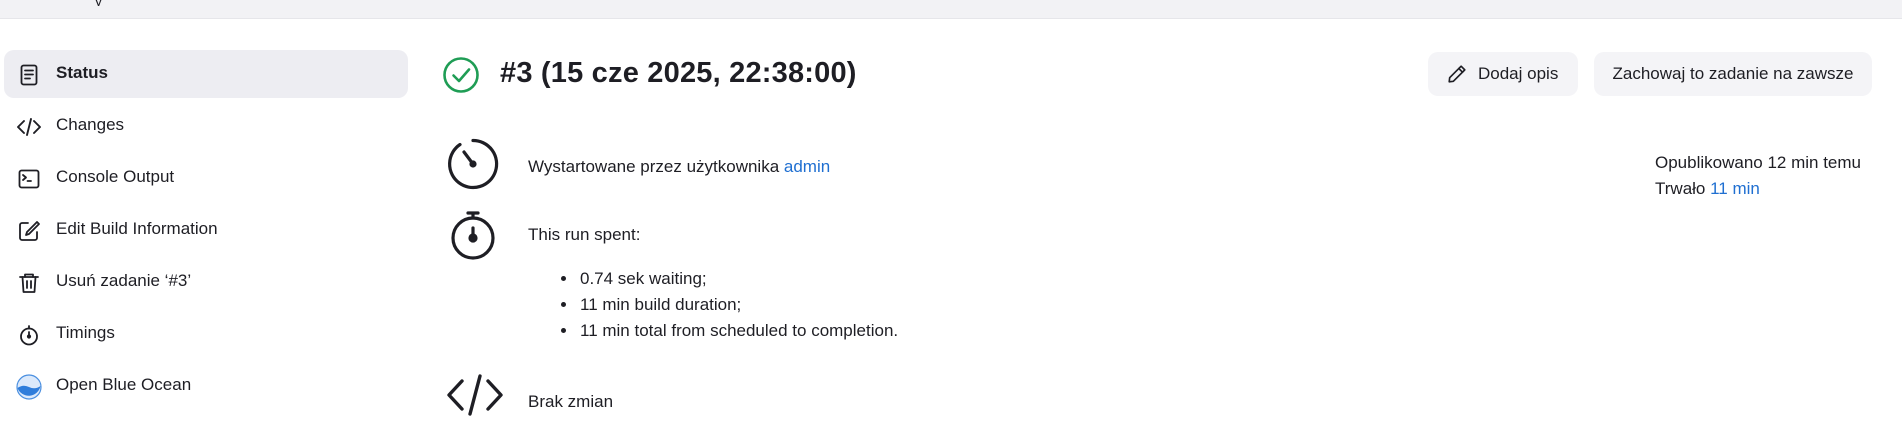 The width and height of the screenshot is (1902, 433). What do you see at coordinates (461, 75) in the screenshot?
I see `success-check-icon` at bounding box center [461, 75].